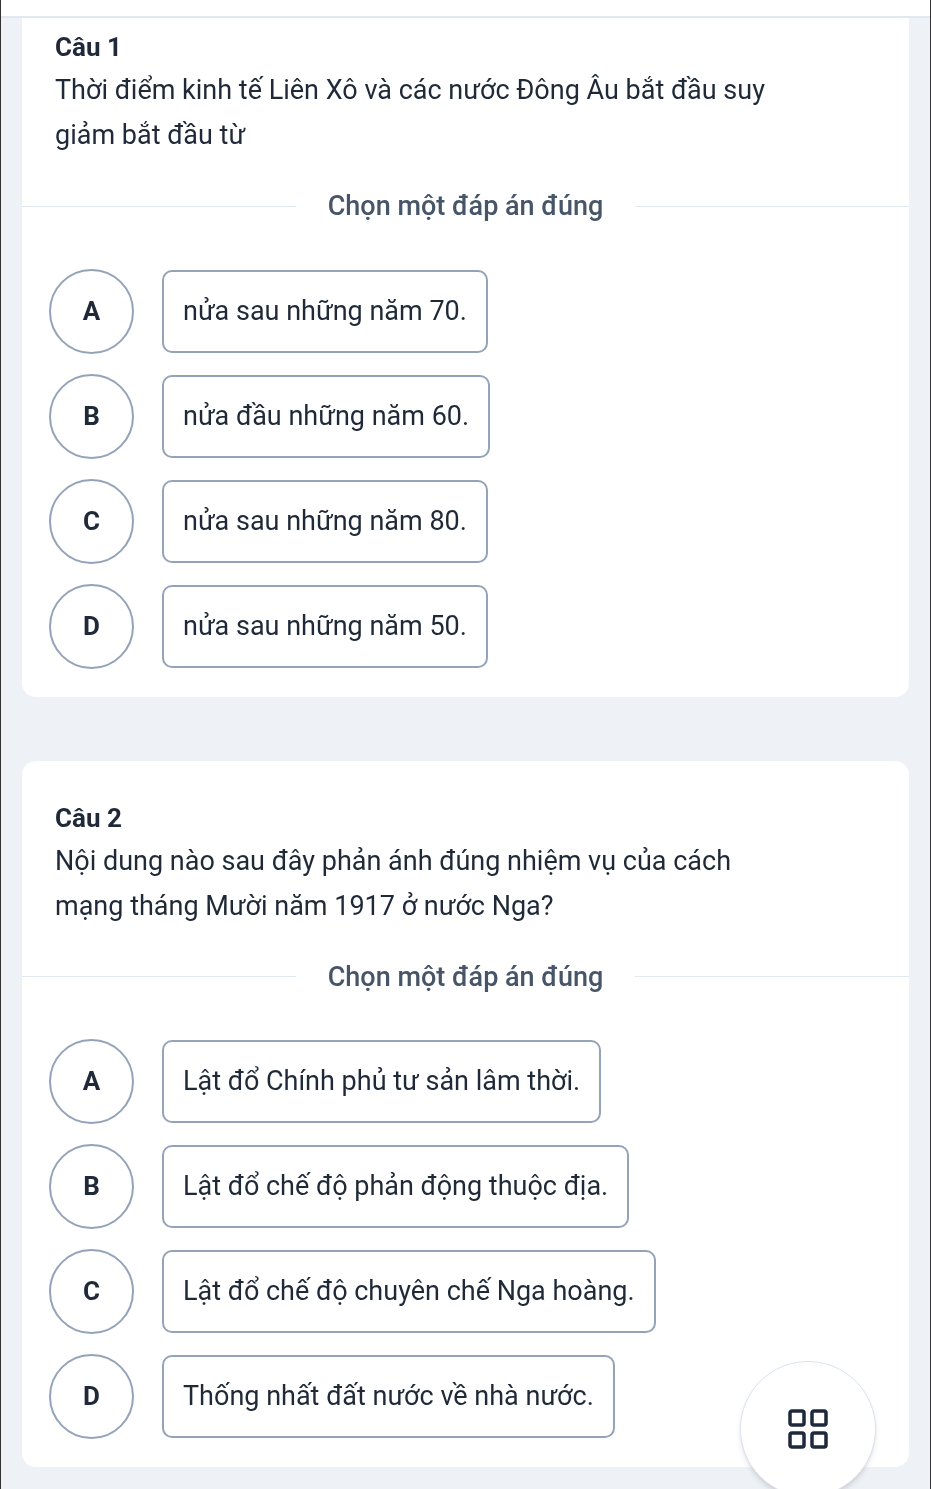  What do you see at coordinates (396, 1186) in the screenshot?
I see `option-button: Lật đổ chế độ phản động thuộc địa.` at bounding box center [396, 1186].